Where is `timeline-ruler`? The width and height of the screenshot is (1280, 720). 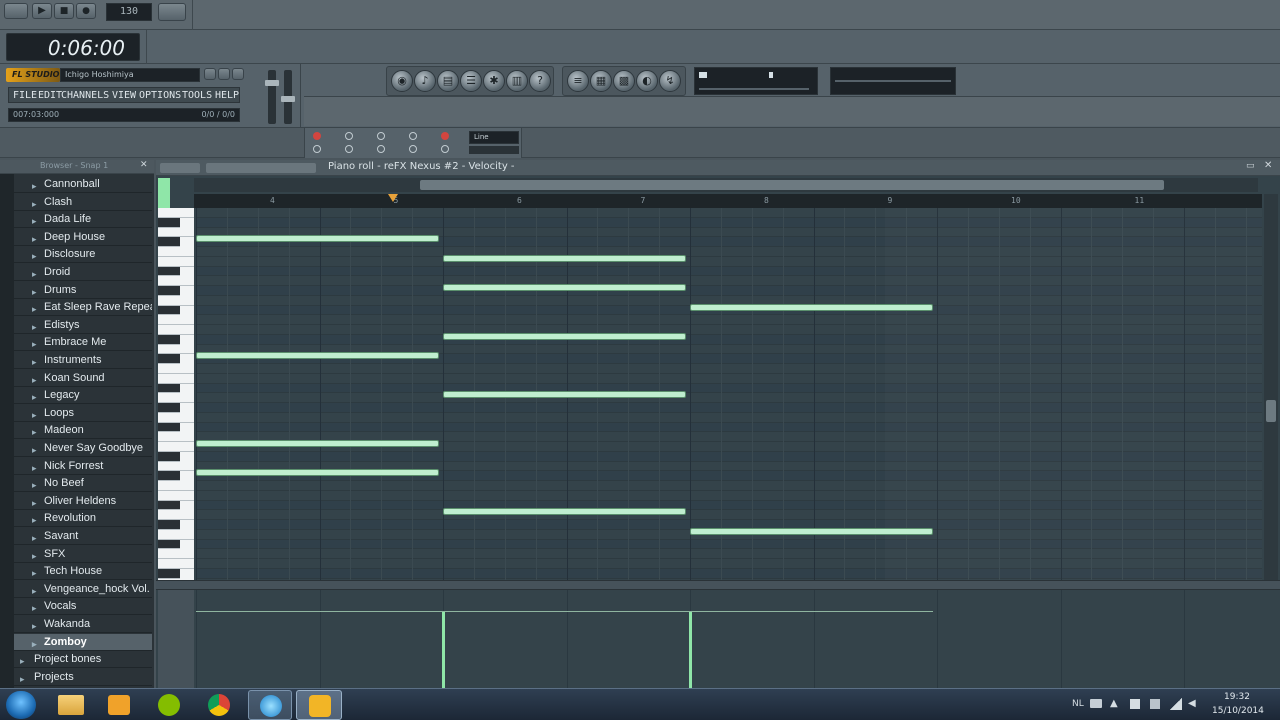
timeline-ruler is located at coordinates (728, 201).